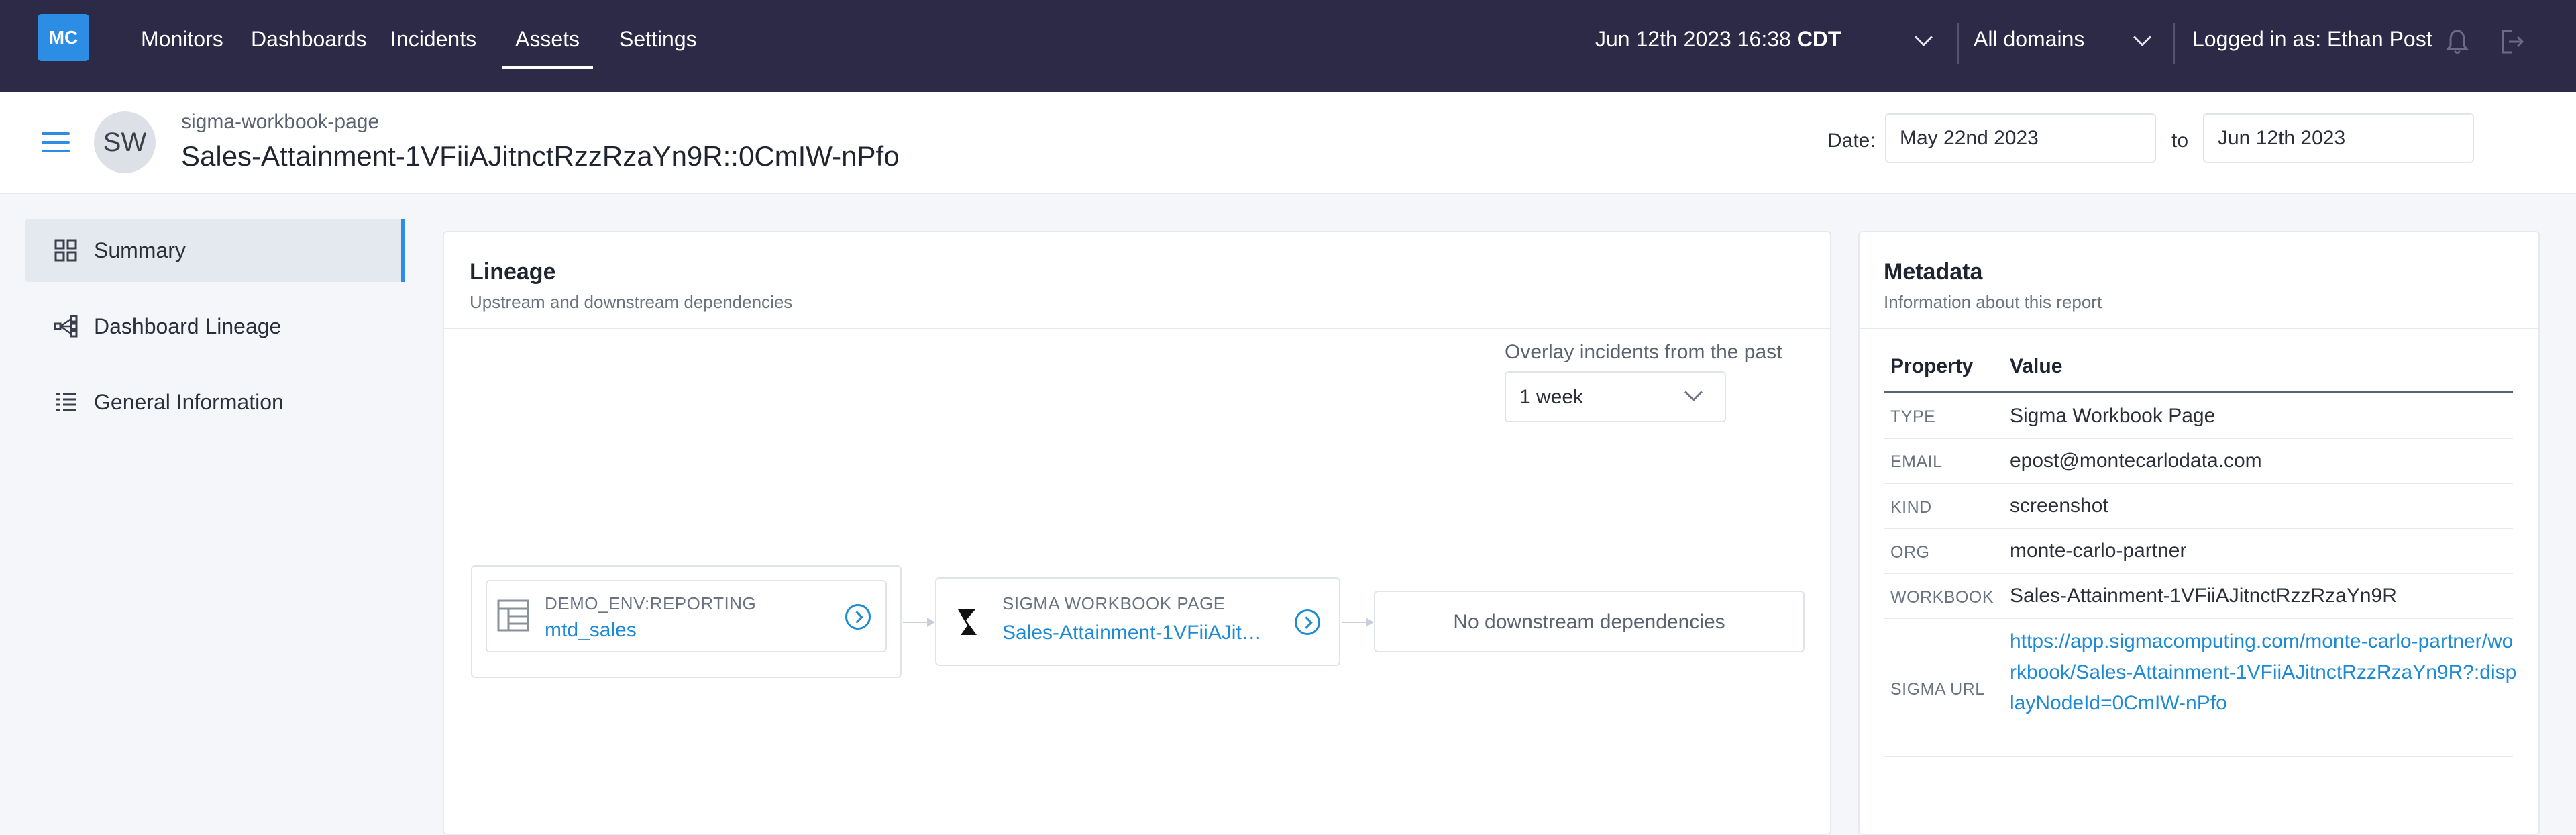 This screenshot has height=835, width=2576. I want to click on timezone: CDT, so click(1818, 39).